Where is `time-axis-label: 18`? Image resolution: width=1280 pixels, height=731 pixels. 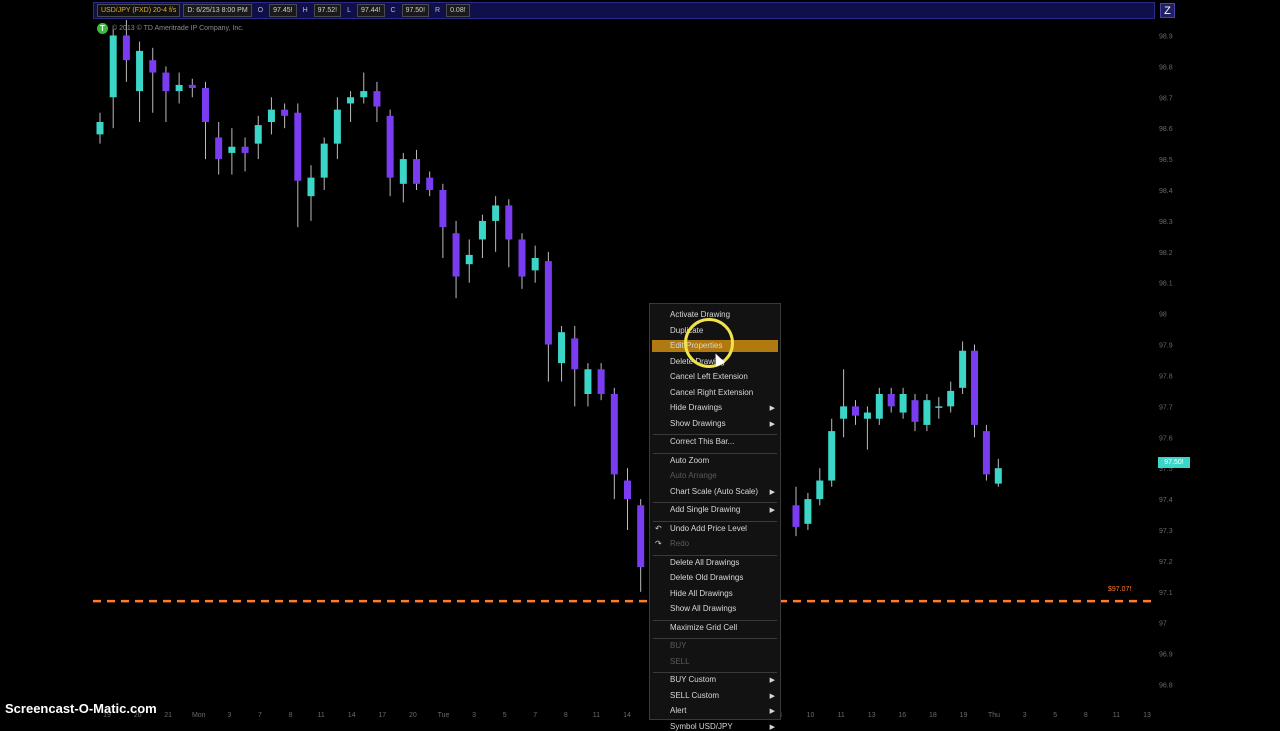 time-axis-label: 18 is located at coordinates (933, 715).